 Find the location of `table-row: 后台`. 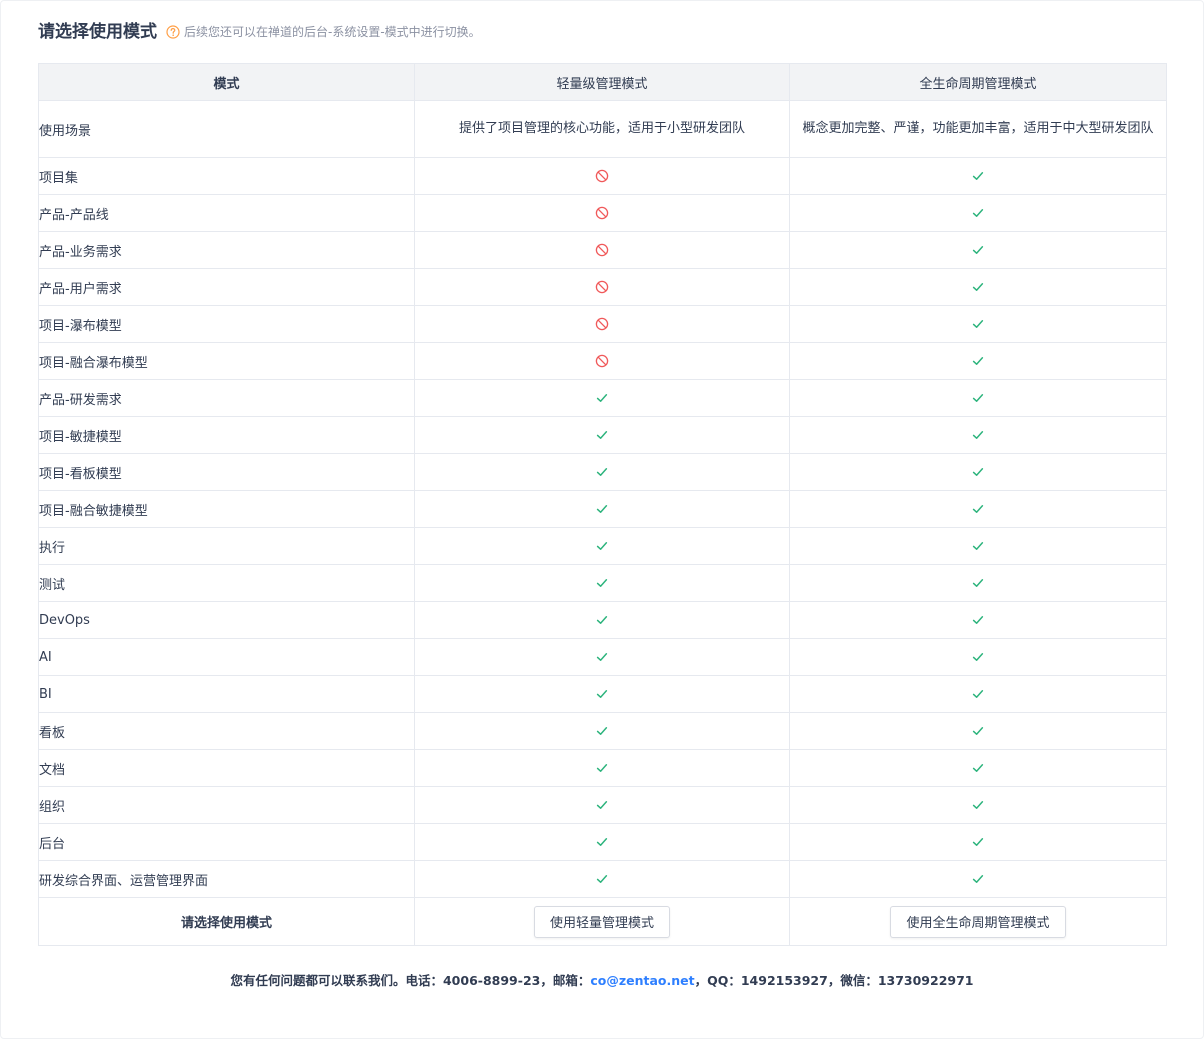

table-row: 后台 is located at coordinates (602, 842).